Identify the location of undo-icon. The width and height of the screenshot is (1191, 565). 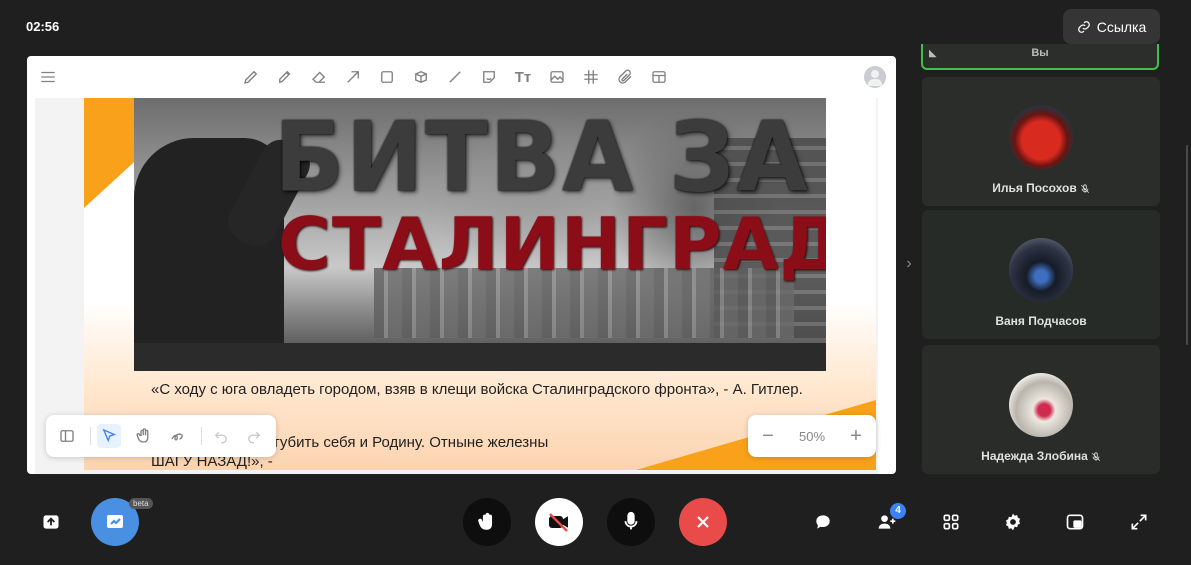
(221, 436).